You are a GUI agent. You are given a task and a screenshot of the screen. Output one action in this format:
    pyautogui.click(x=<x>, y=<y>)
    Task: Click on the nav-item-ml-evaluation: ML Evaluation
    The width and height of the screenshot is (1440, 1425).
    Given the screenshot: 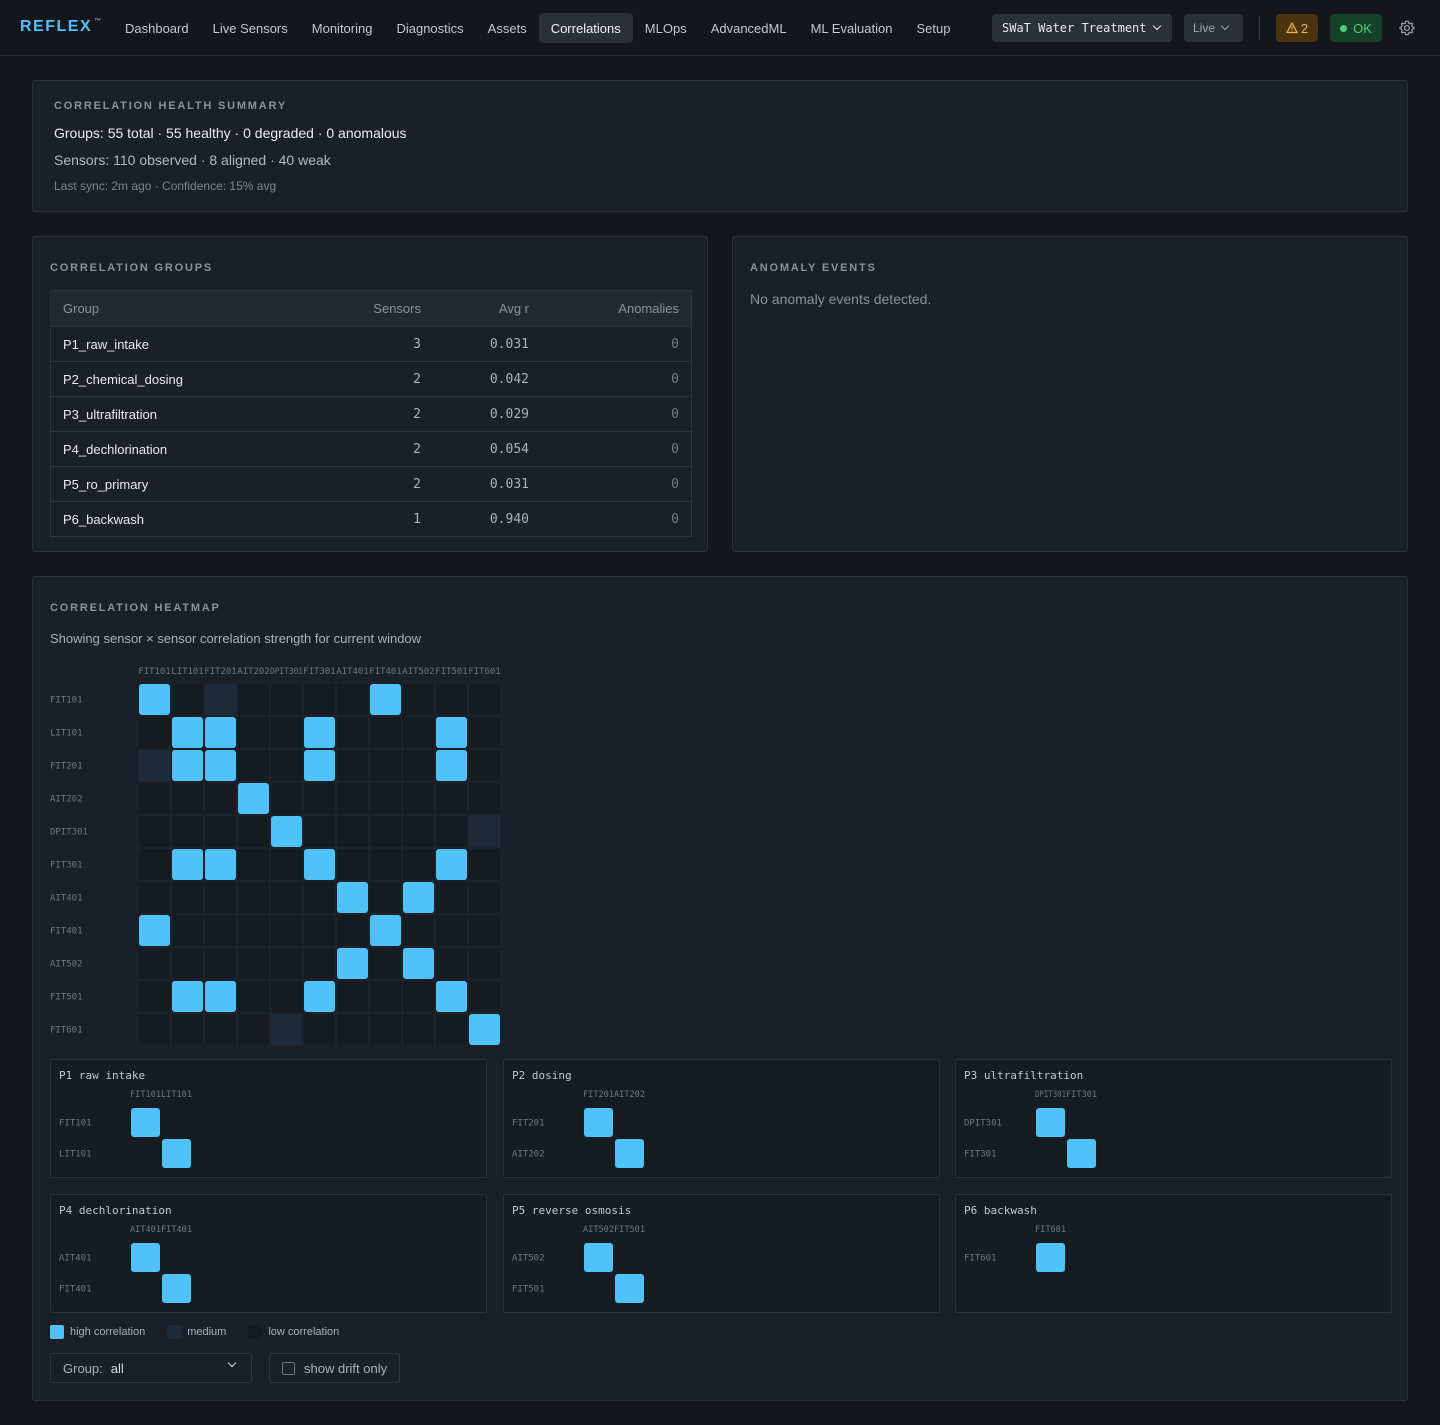 What is the action you would take?
    pyautogui.click(x=852, y=28)
    